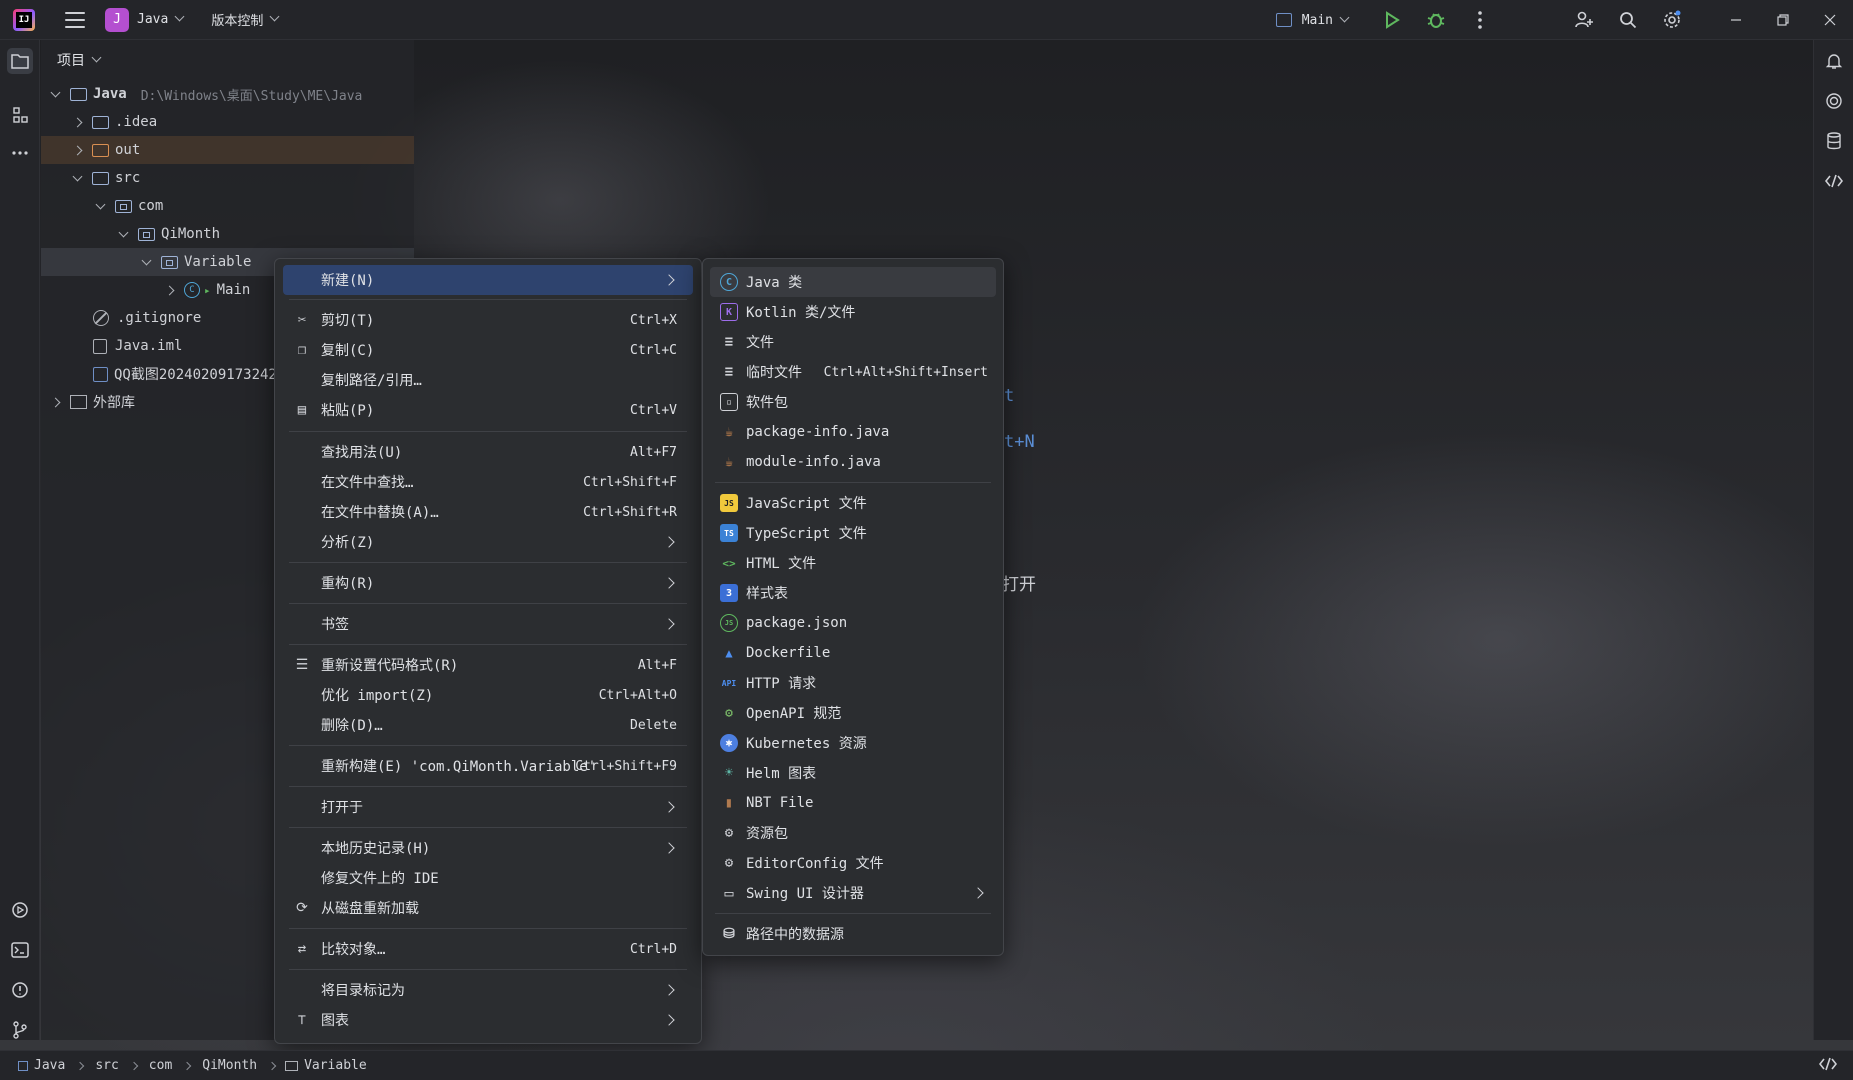 The image size is (1853, 1080). What do you see at coordinates (20, 950) in the screenshot?
I see `terminal-tool-icon` at bounding box center [20, 950].